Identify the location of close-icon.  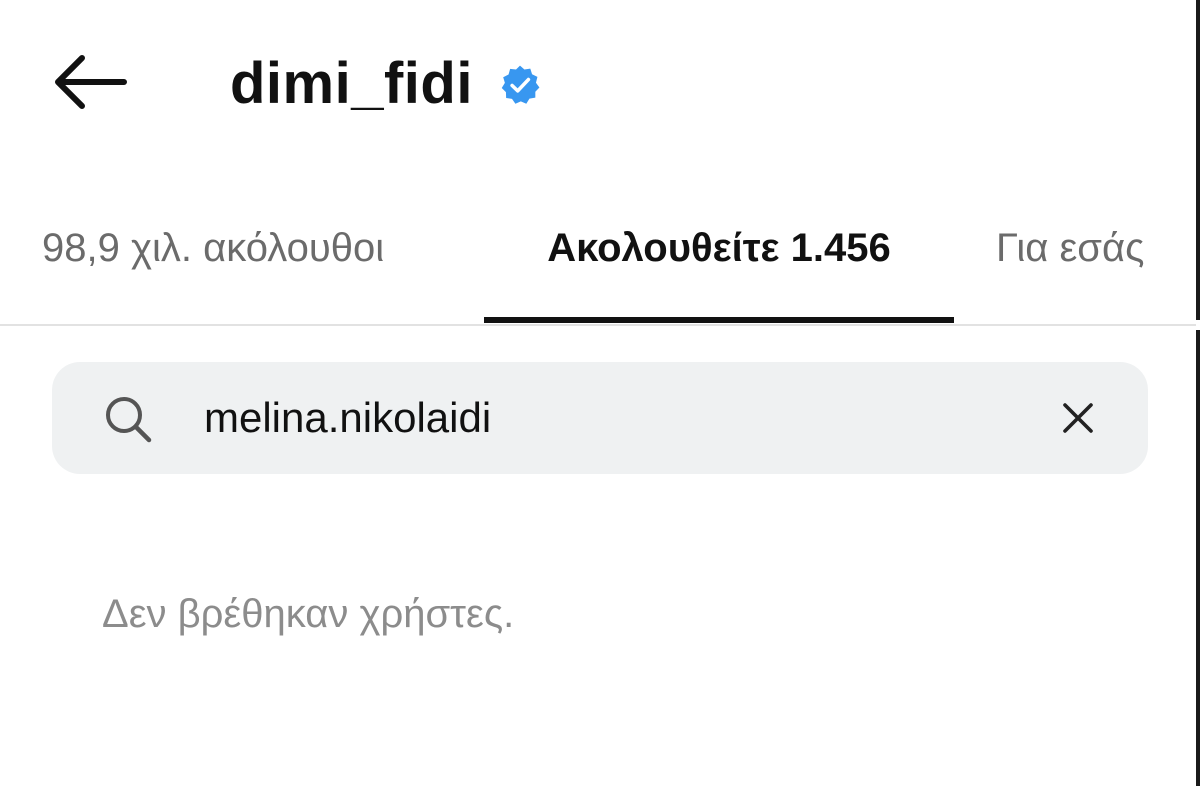
(1078, 418).